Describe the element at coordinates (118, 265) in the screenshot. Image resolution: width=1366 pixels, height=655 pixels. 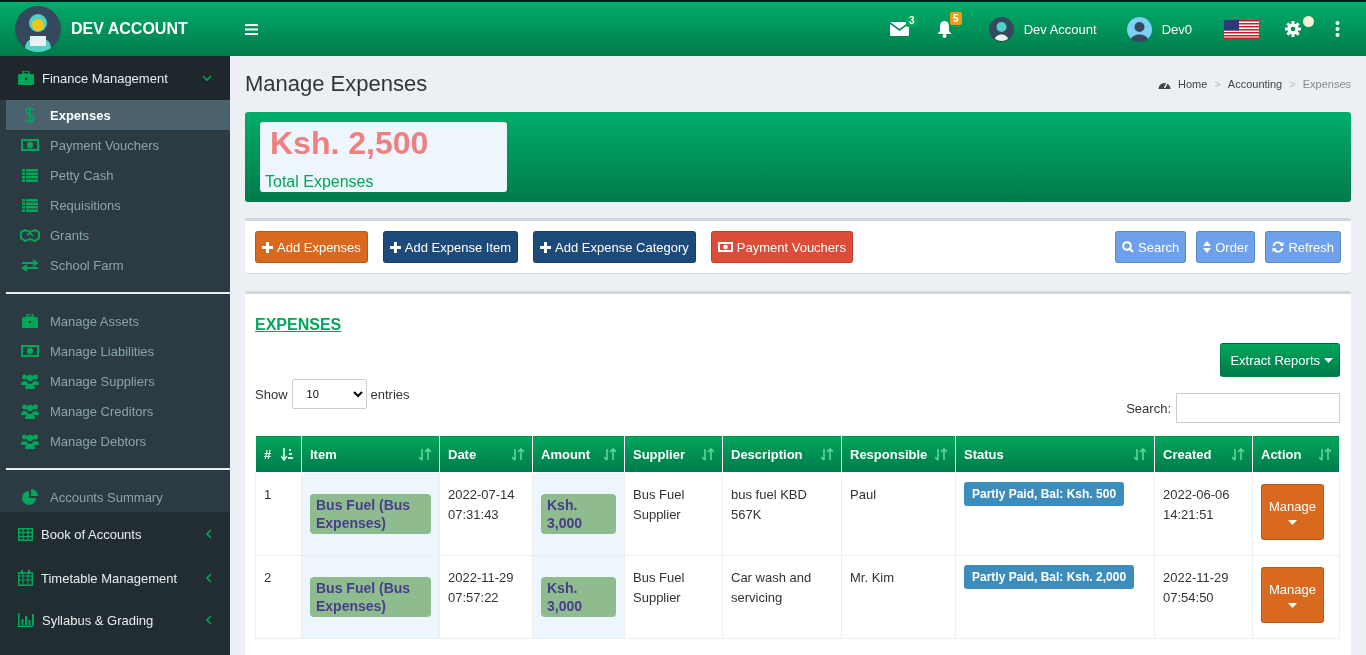
I see `sidebar-item: School Farm` at that location.